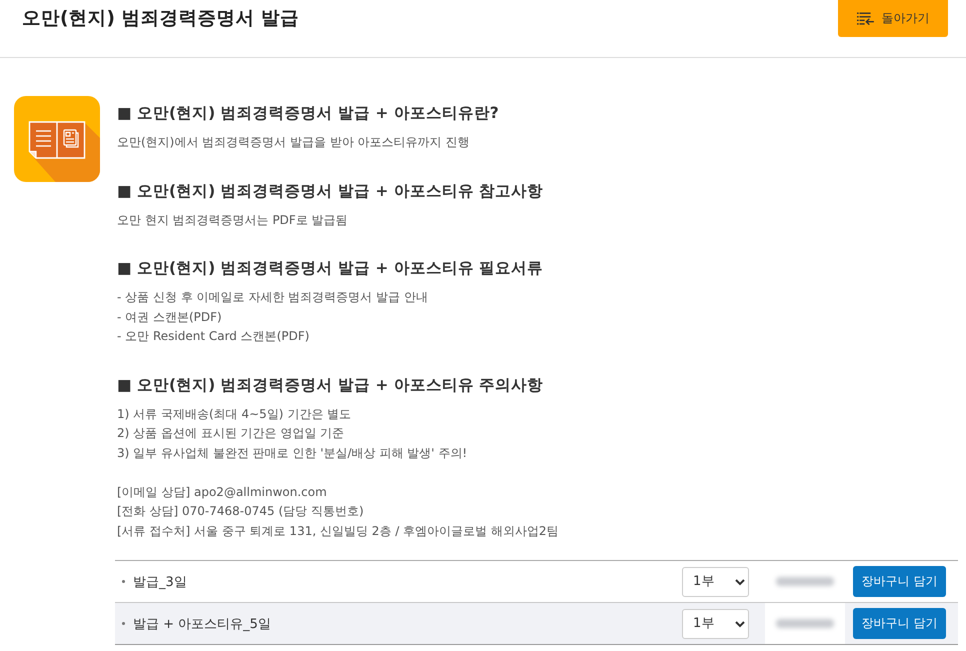 The width and height of the screenshot is (966, 651). What do you see at coordinates (57, 139) in the screenshot?
I see `document-app-icon` at bounding box center [57, 139].